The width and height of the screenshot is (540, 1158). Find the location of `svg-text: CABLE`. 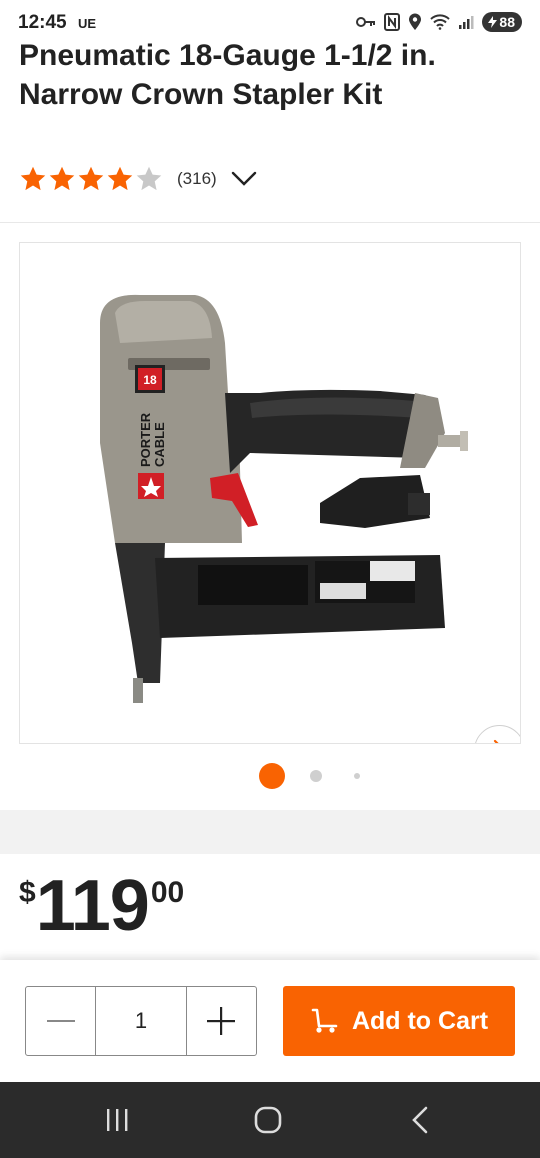

svg-text: CABLE is located at coordinates (159, 444).